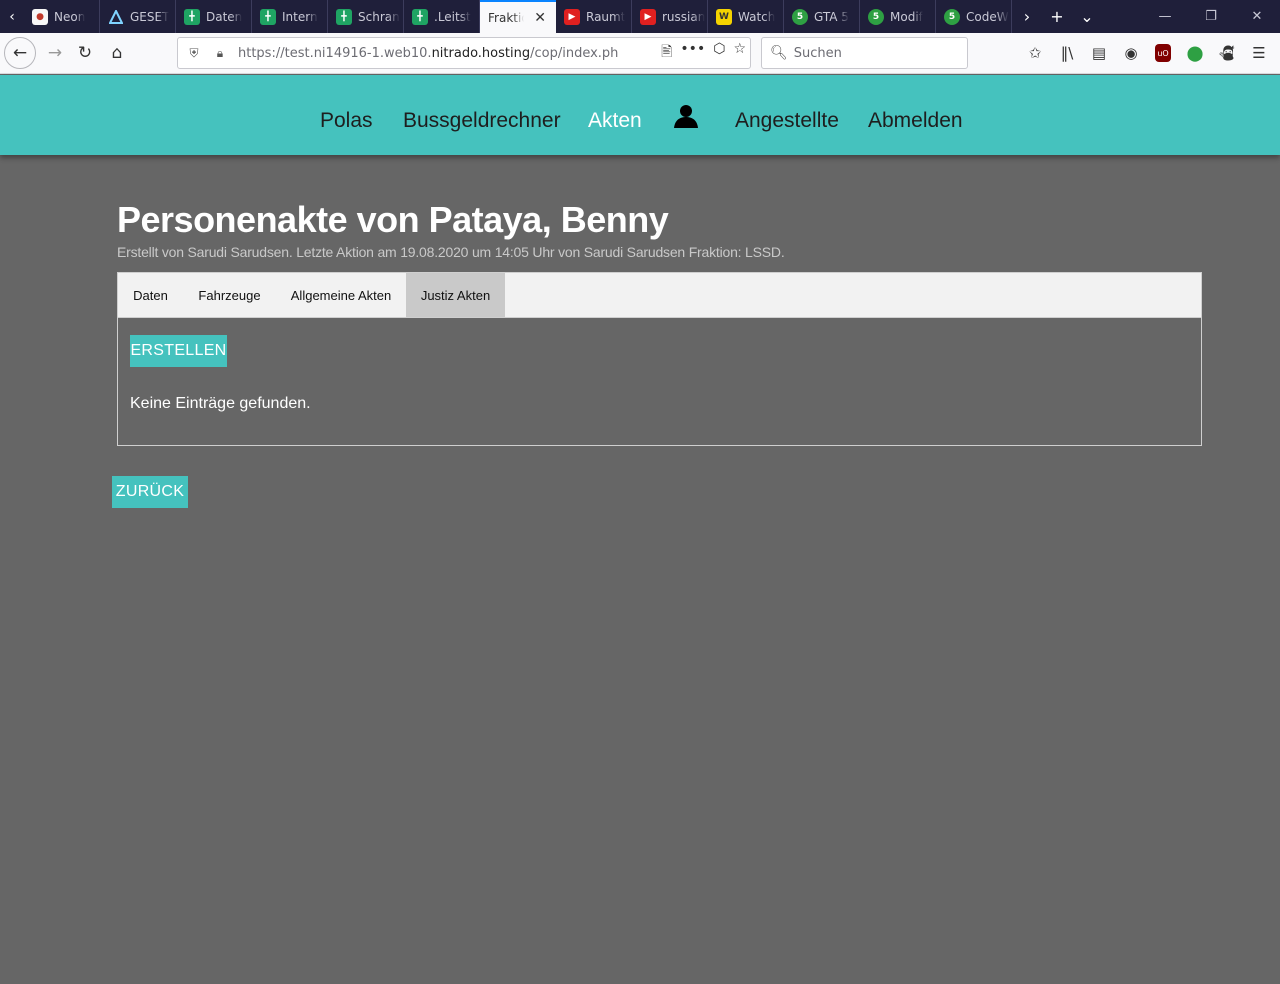 This screenshot has height=984, width=1280. What do you see at coordinates (220, 53) in the screenshot?
I see `lock-icon: 🔒︎` at bounding box center [220, 53].